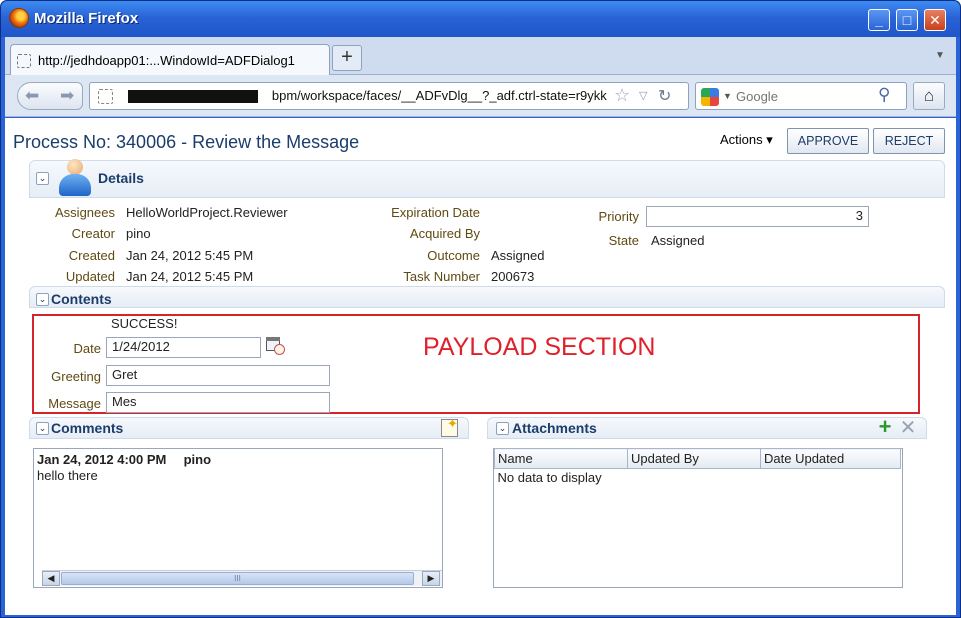 This screenshot has width=961, height=618. I want to click on creator-label: Creator, so click(93, 233).